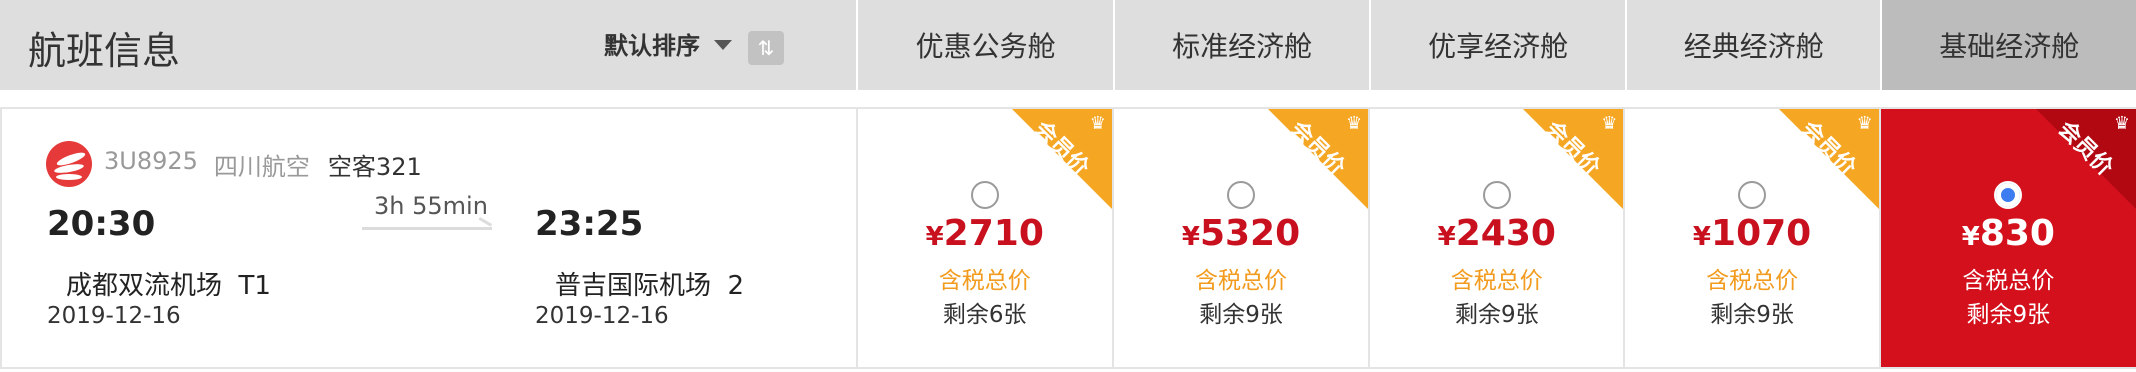 This screenshot has width=2136, height=372. Describe the element at coordinates (650, 286) in the screenshot. I see `arrival-airport: 普吉国际机场 2` at that location.